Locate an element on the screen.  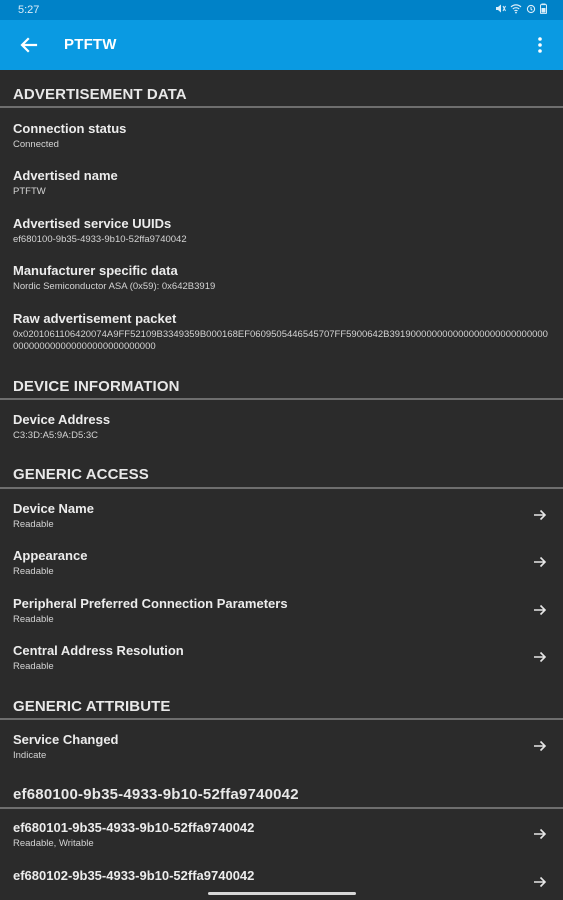
list-item-advertised-name: Advertised name PTFTW is located at coordinates (281, 186).